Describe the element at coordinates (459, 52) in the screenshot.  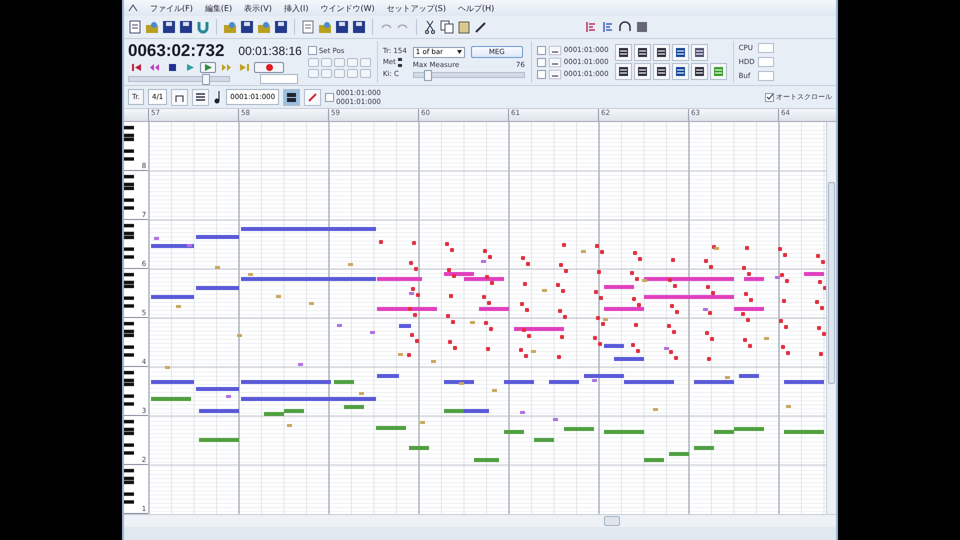
I see `dropdown-caret-icon` at that location.